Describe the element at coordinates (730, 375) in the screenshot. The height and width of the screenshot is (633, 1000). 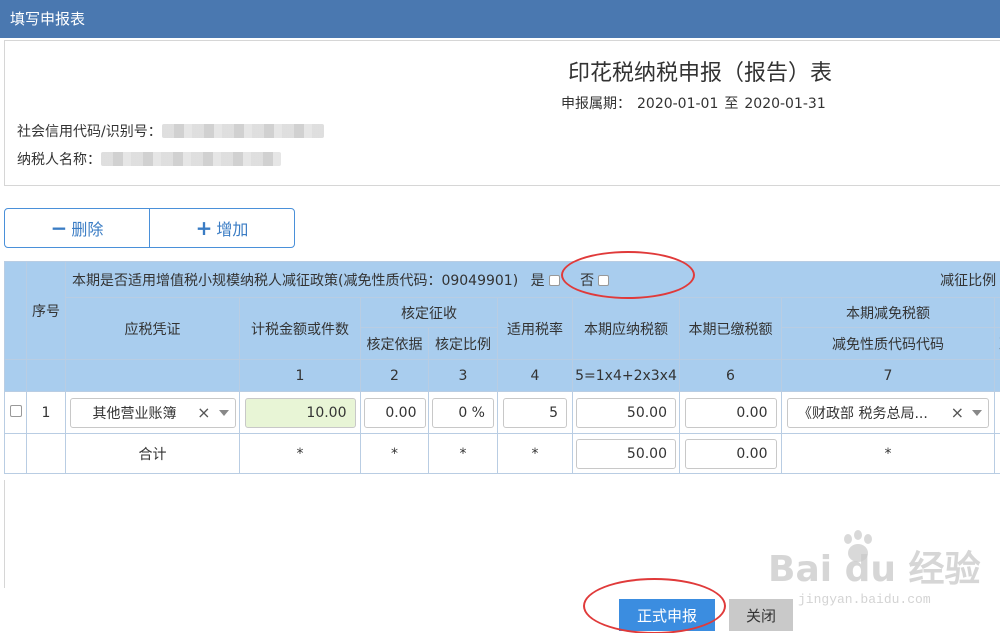
I see `index-6: 6` at that location.